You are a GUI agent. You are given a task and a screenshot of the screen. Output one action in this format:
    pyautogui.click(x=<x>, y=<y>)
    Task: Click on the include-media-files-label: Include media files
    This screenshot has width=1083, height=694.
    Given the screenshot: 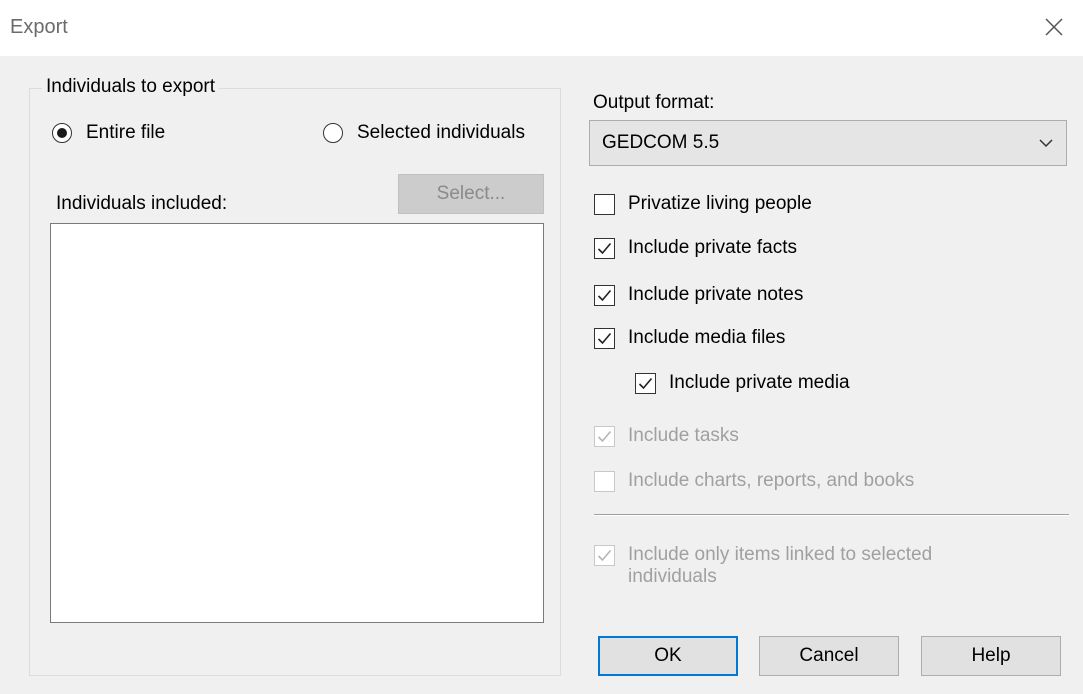 What is the action you would take?
    pyautogui.click(x=707, y=337)
    